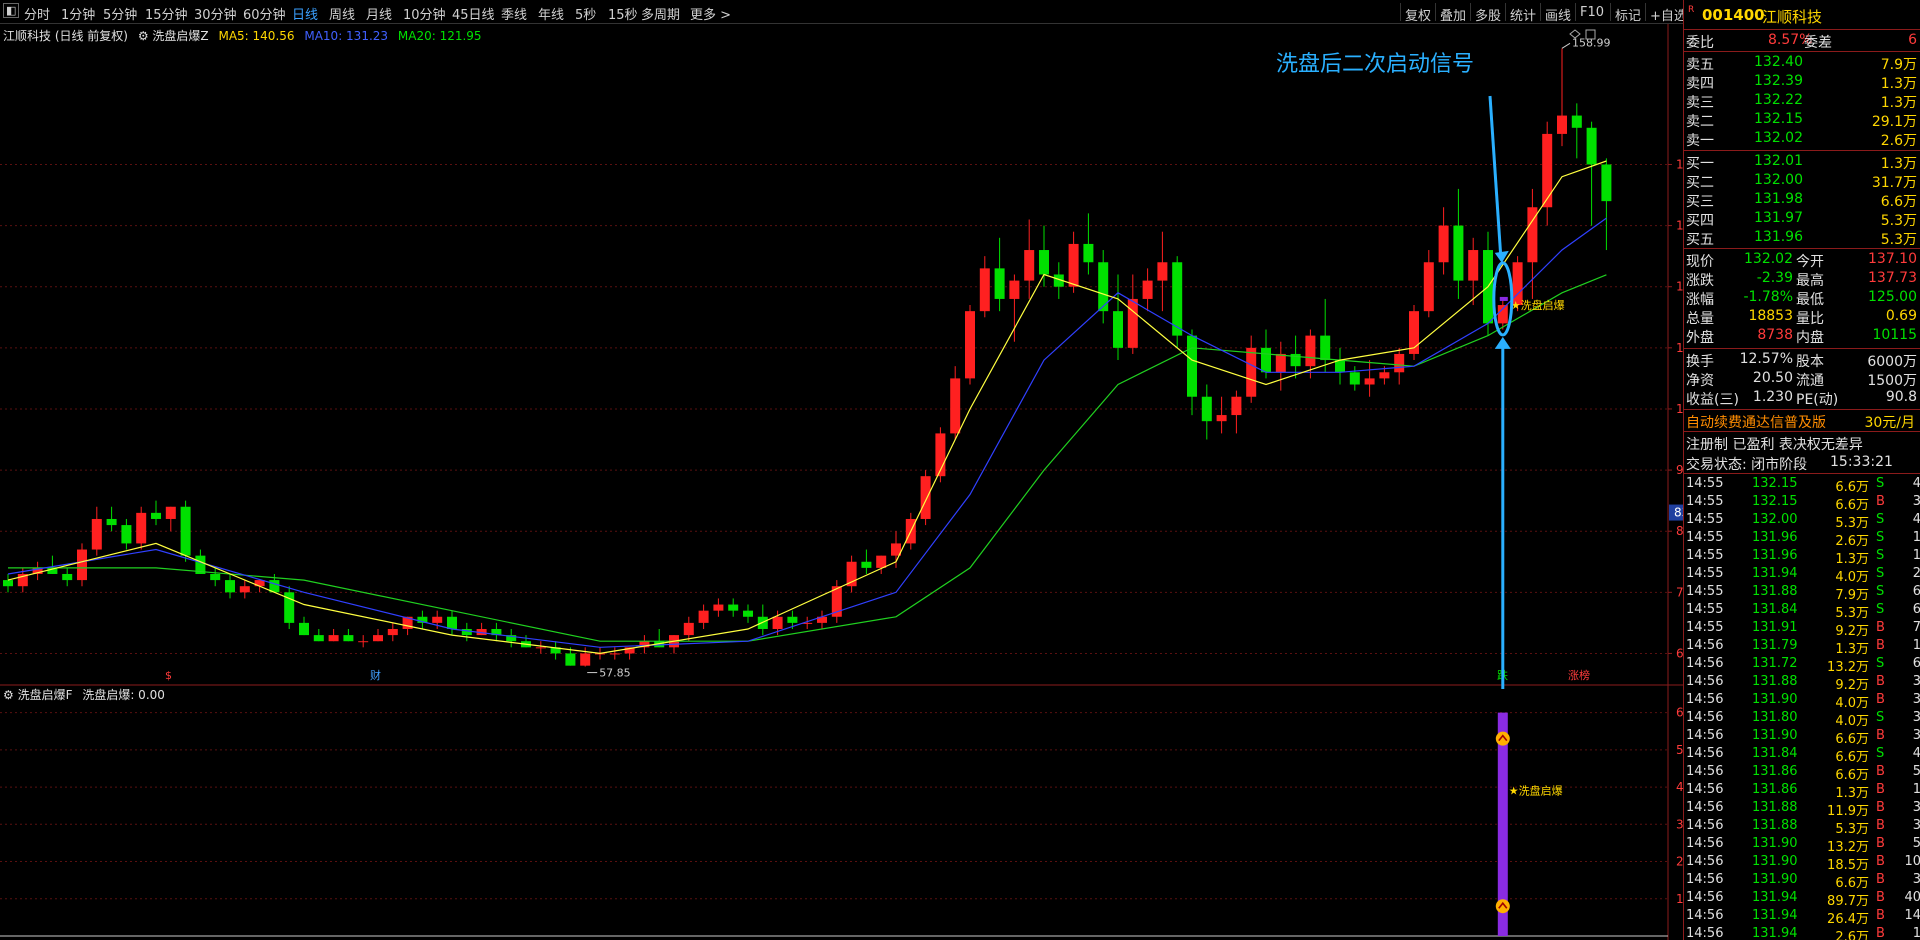 This screenshot has height=940, width=1920. What do you see at coordinates (1417, 13) in the screenshot?
I see `tool-button: 复权` at bounding box center [1417, 13].